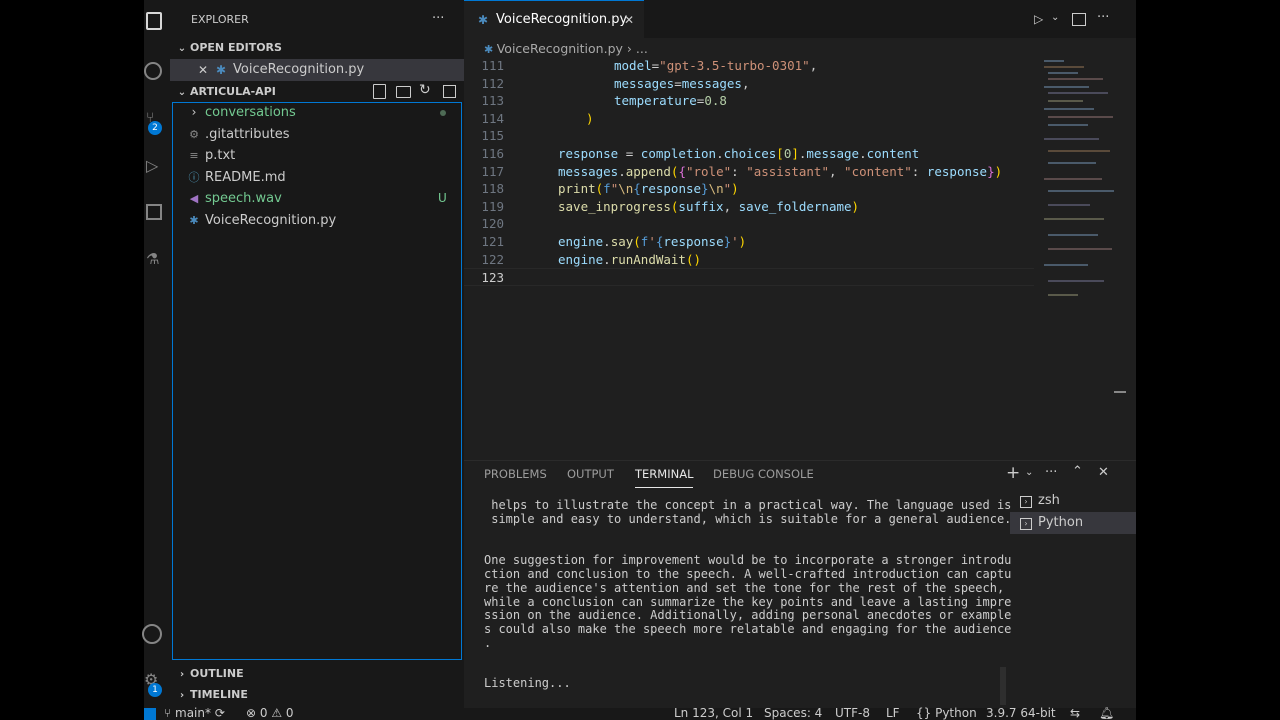 Image resolution: width=1280 pixels, height=720 pixels. What do you see at coordinates (317, 135) in the screenshot?
I see `tree-item-gitattributes: ⚙ .gitattributes` at bounding box center [317, 135].